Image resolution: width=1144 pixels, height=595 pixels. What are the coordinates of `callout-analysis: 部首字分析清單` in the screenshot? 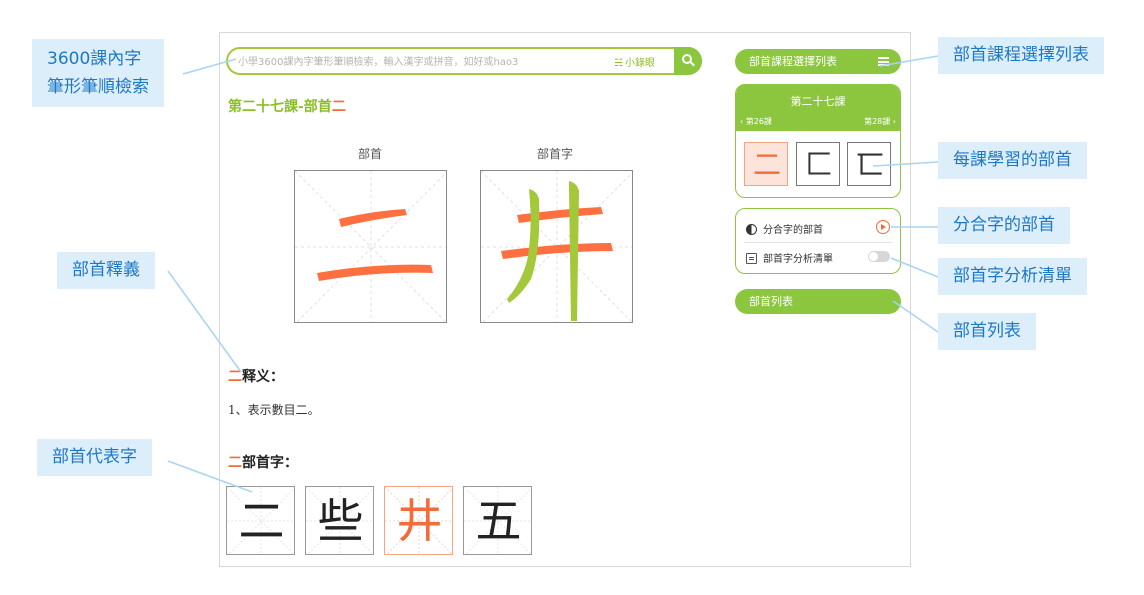 It's located at (1012, 276).